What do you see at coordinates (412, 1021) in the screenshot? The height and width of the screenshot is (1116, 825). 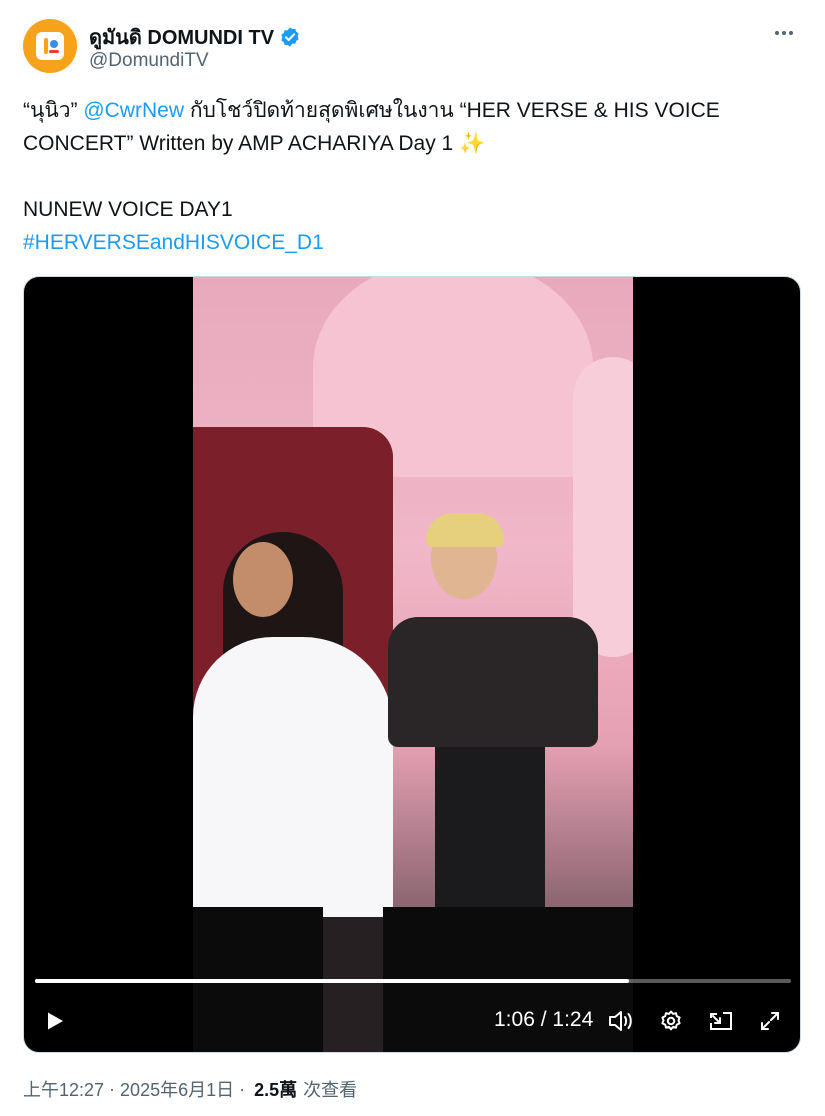 I see `video-controls: 1:06 / 1:24` at bounding box center [412, 1021].